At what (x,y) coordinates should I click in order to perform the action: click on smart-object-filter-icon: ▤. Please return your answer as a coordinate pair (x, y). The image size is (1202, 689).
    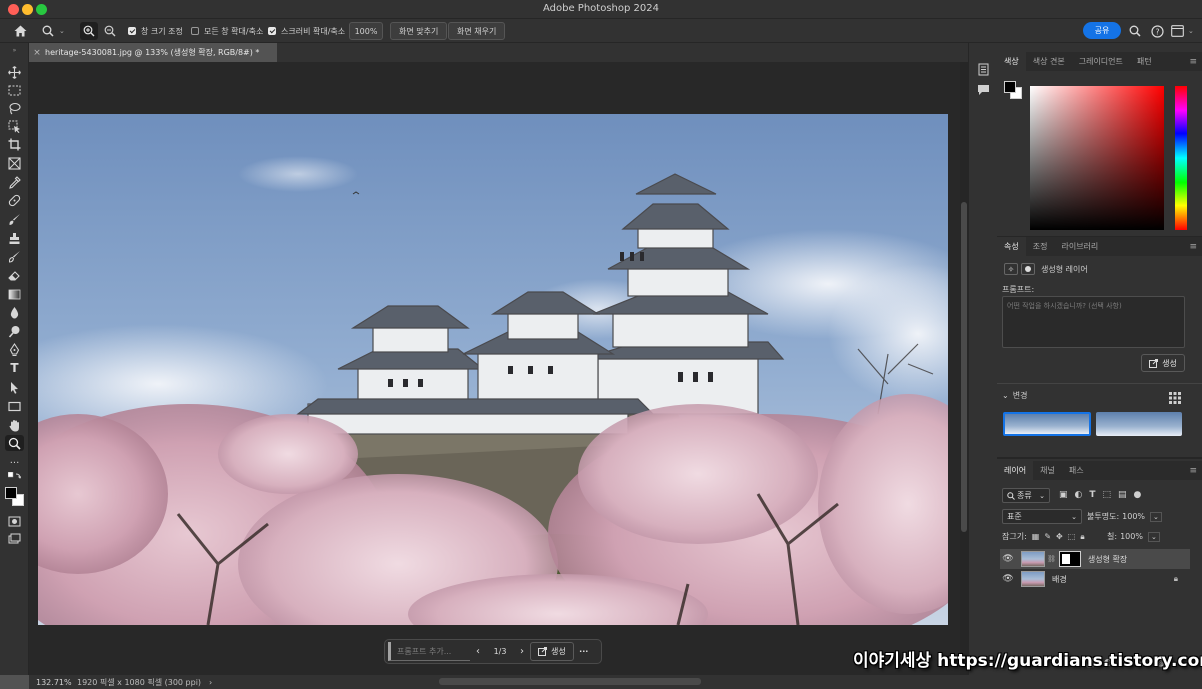
    Looking at the image, I should click on (1122, 495).